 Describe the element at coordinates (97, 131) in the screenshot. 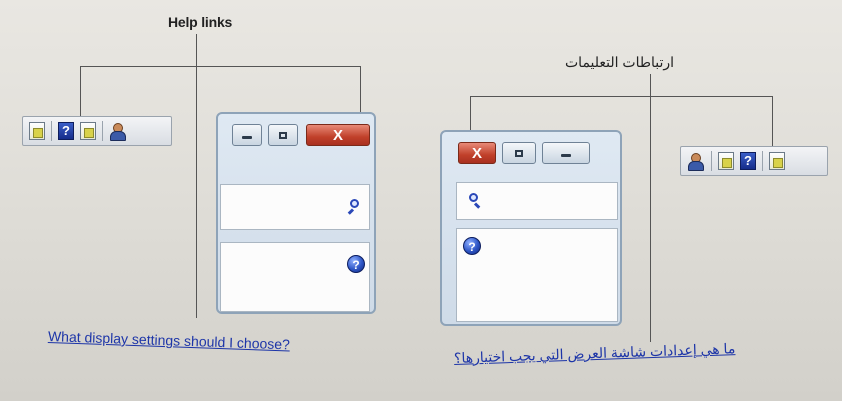

I see `toolbar-strip: ?` at that location.